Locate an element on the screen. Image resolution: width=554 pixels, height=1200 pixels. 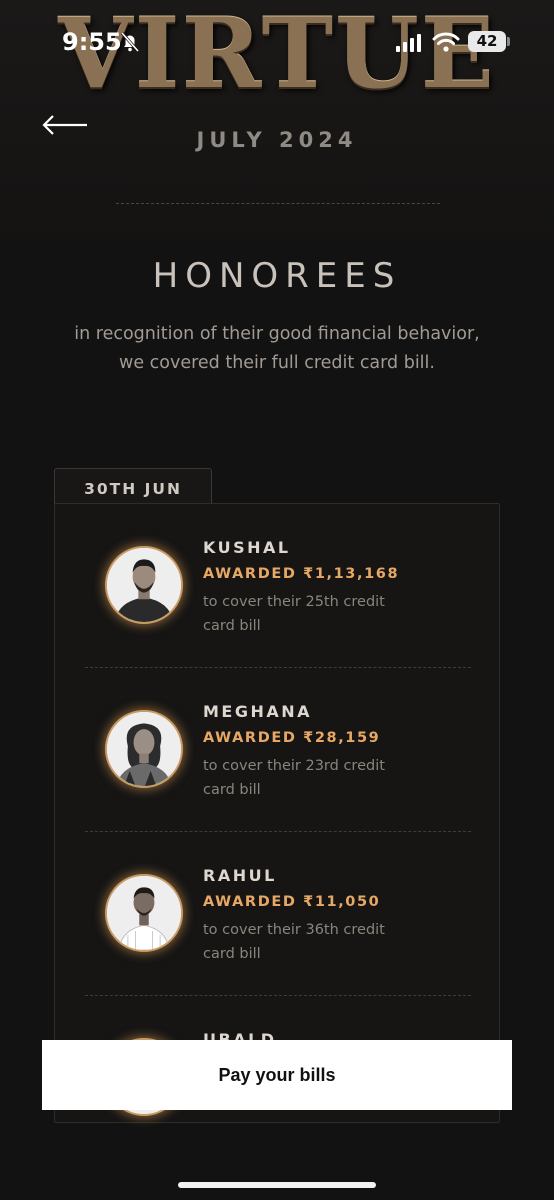
honoree-name: RAHUL is located at coordinates (240, 875).